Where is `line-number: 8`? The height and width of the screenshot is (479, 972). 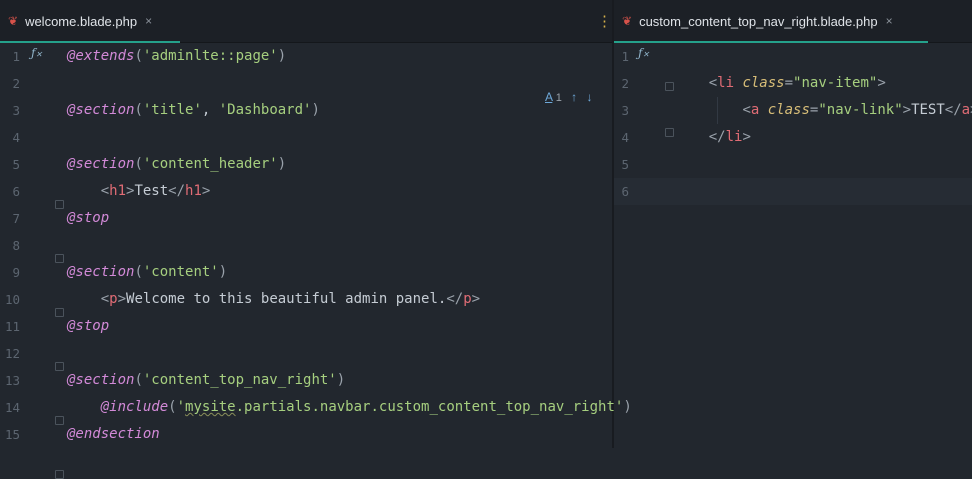 line-number: 8 is located at coordinates (11, 245).